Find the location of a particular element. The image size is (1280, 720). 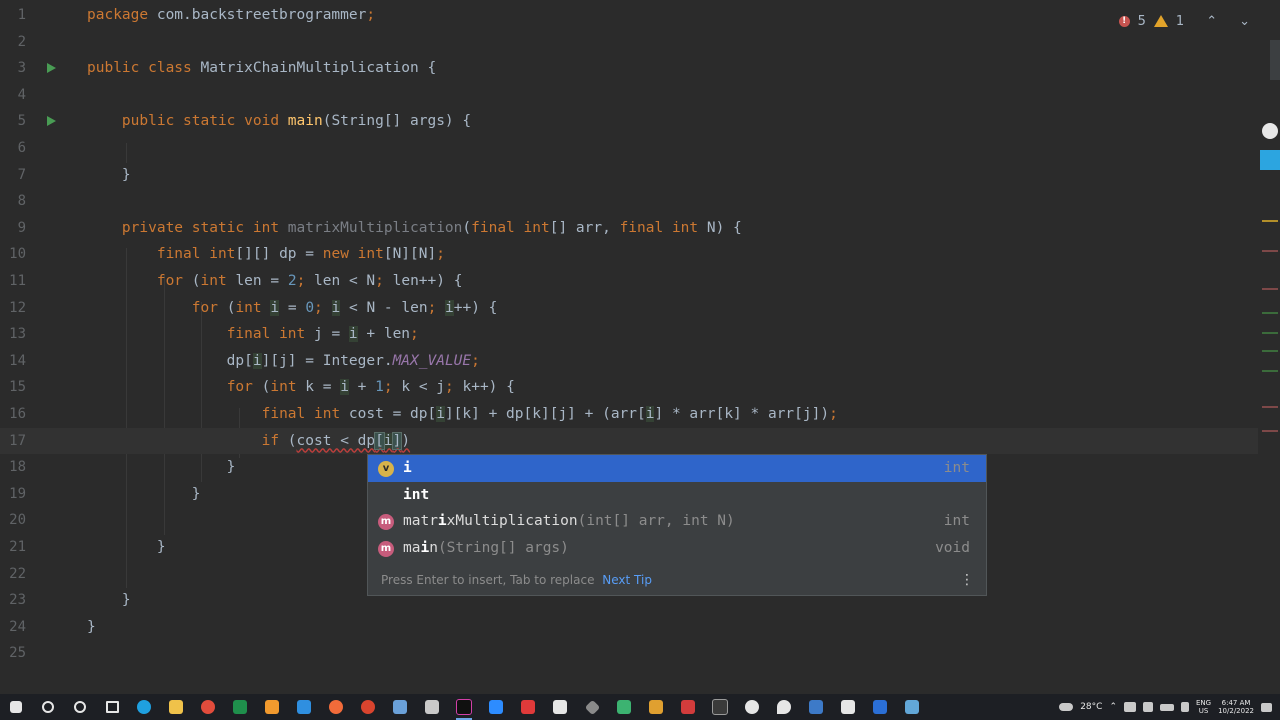

run-class-icon is located at coordinates (51, 68).